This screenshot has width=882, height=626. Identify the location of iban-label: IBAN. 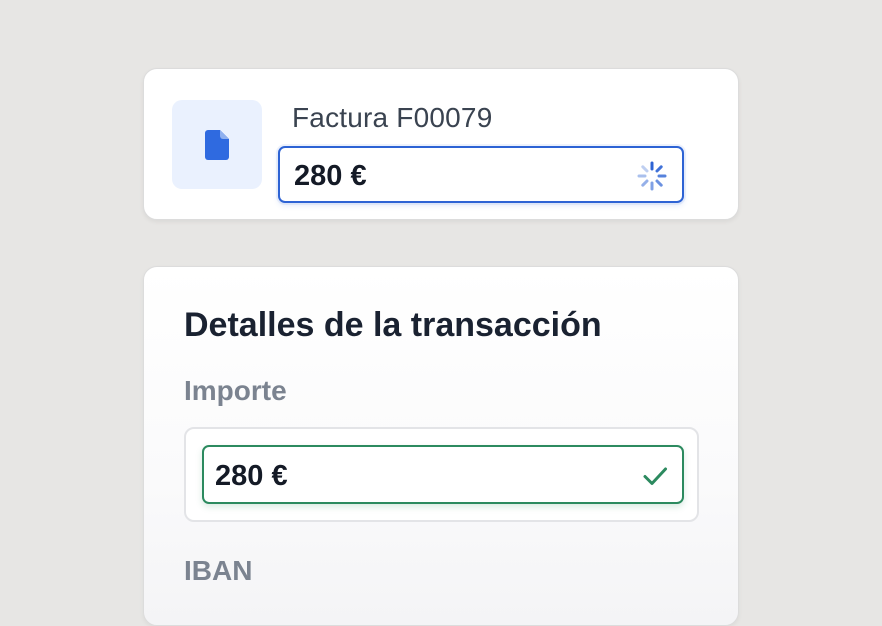
(218, 570).